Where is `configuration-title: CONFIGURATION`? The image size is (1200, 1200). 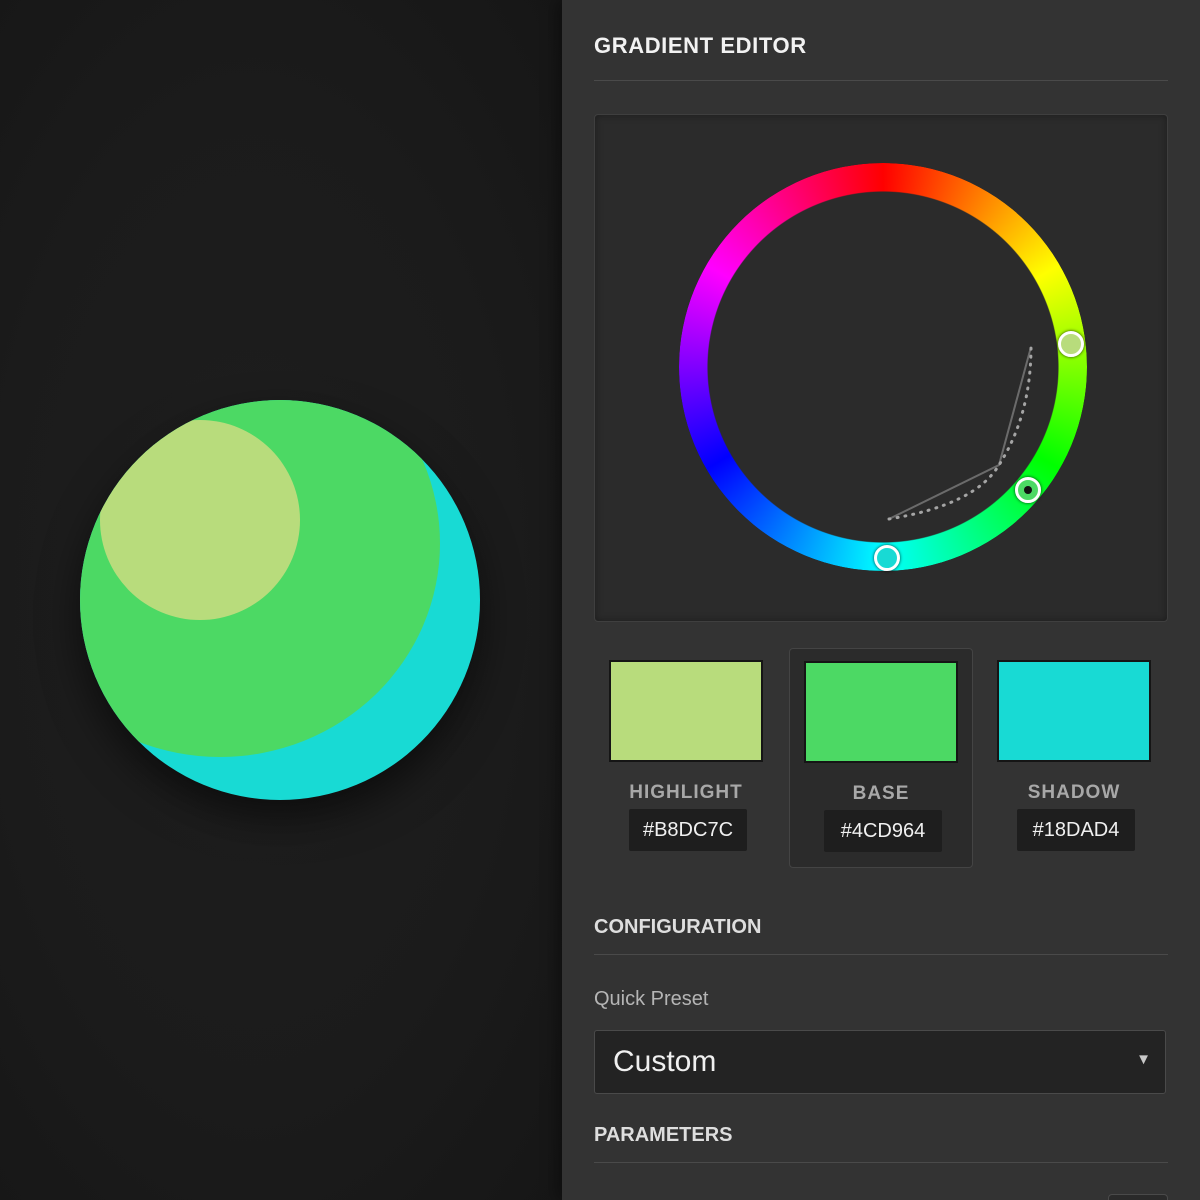
configuration-title: CONFIGURATION is located at coordinates (678, 927).